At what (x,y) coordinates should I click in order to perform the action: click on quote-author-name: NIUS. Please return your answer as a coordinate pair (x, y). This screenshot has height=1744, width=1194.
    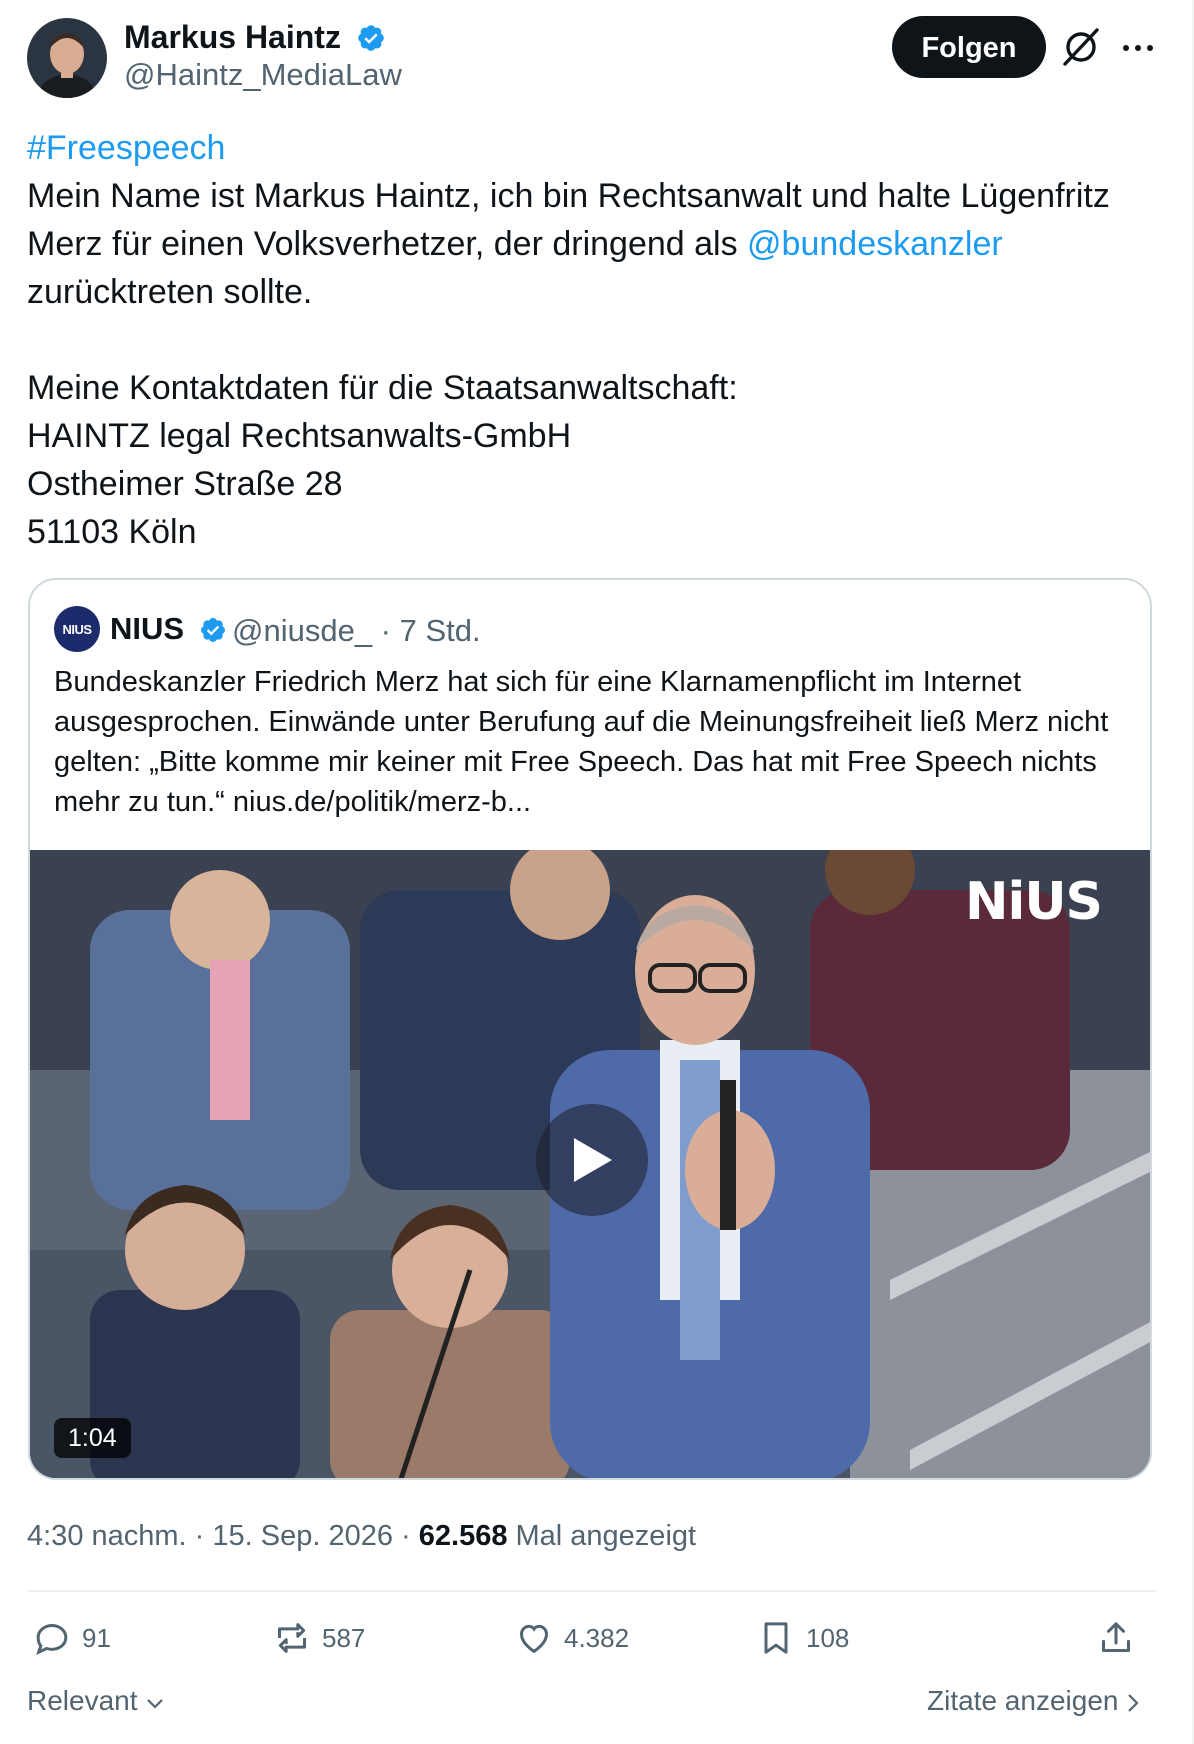
    Looking at the image, I should click on (168, 629).